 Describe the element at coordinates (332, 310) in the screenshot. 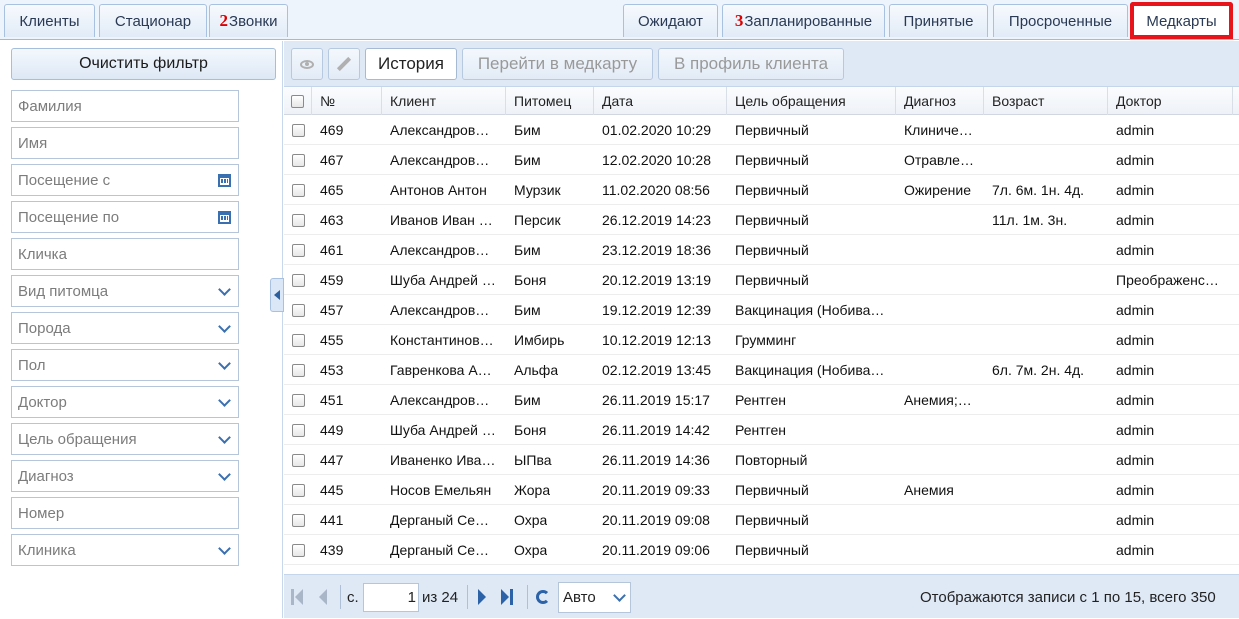

I see `cell-text: 457` at that location.